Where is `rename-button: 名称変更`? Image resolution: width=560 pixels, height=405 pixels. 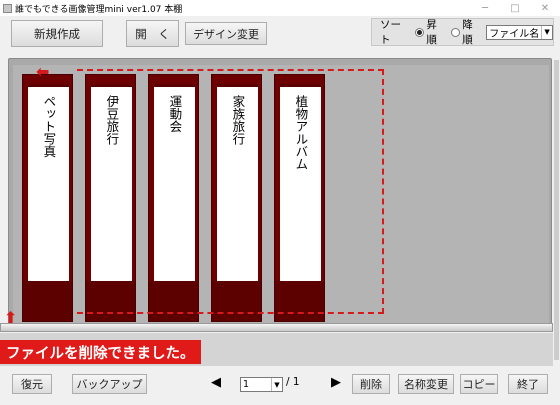
rename-button: 名称変更 is located at coordinates (426, 384).